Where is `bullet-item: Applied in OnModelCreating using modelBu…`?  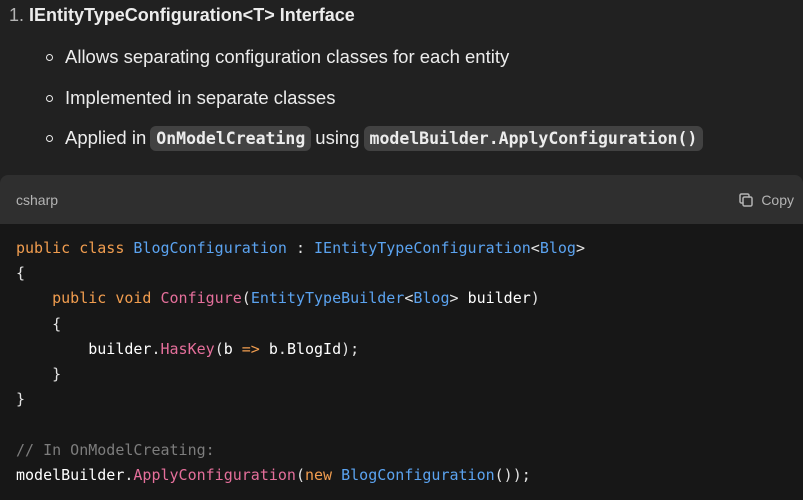 bullet-item: Applied in OnModelCreating using modelBu… is located at coordinates (376, 138).